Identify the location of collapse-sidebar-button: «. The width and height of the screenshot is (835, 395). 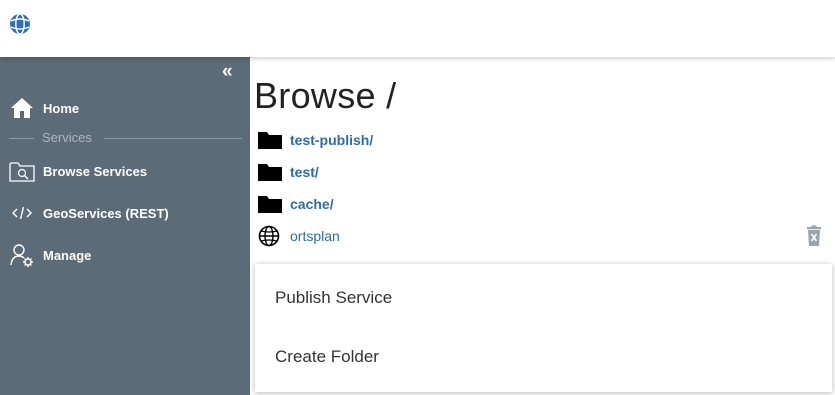
(227, 72).